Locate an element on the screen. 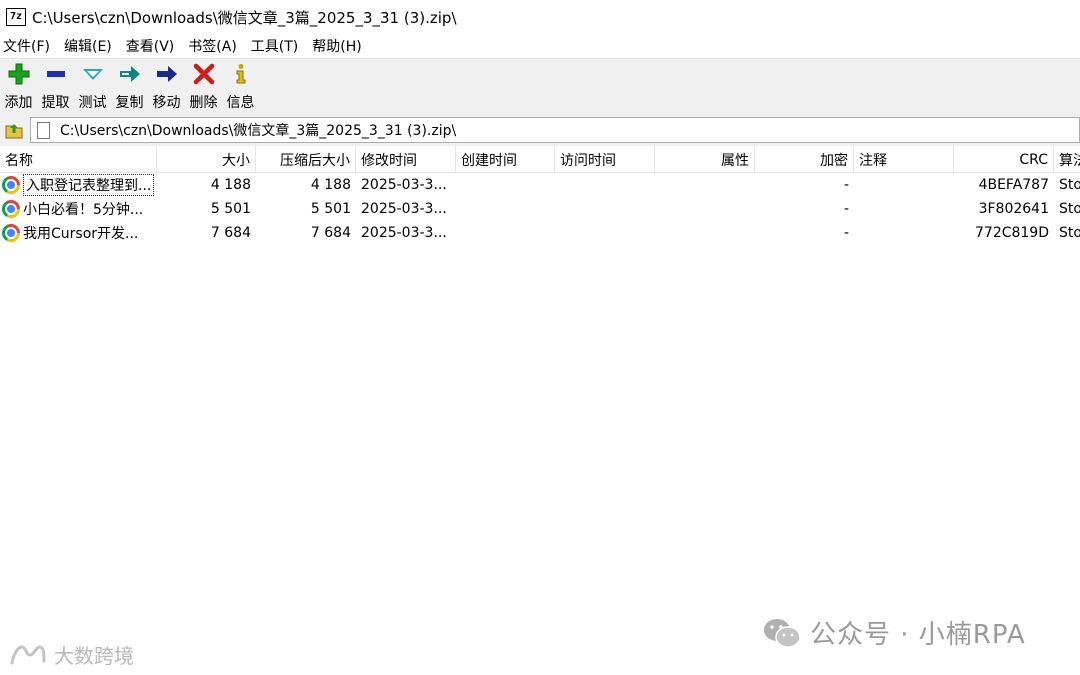 This screenshot has height=675, width=1080. column-name: 名称 is located at coordinates (78, 159).